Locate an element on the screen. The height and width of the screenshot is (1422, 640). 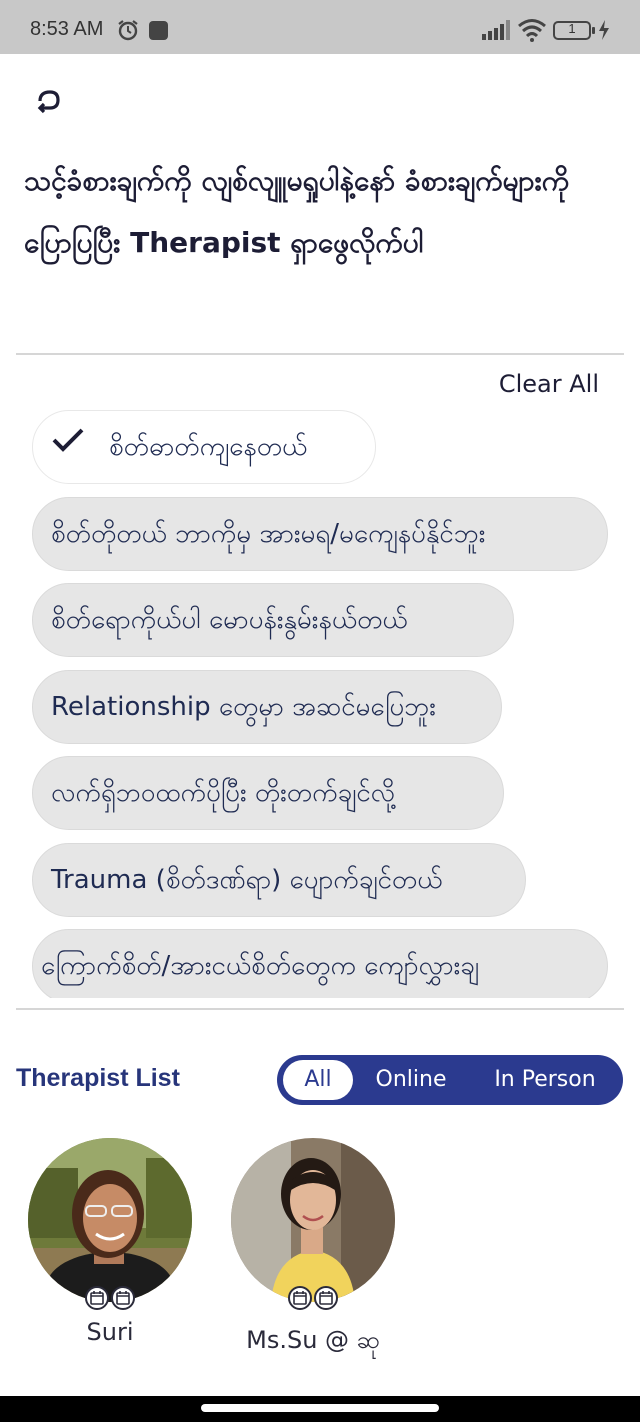
battery-level: 1 is located at coordinates (572, 28).